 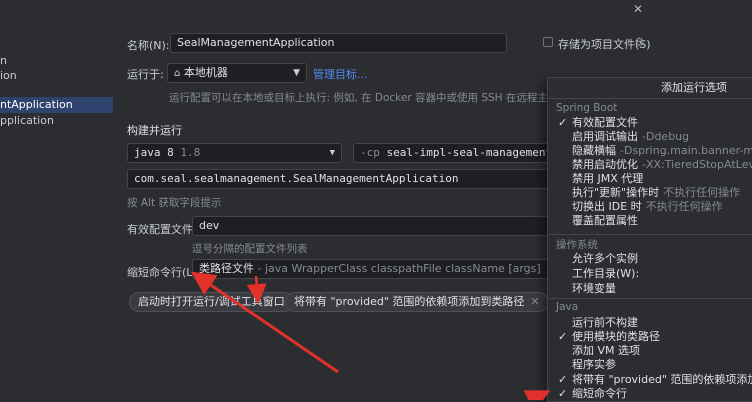 I want to click on menu-item: 切换出 IDE 时不执行任何操作, so click(x=650, y=207).